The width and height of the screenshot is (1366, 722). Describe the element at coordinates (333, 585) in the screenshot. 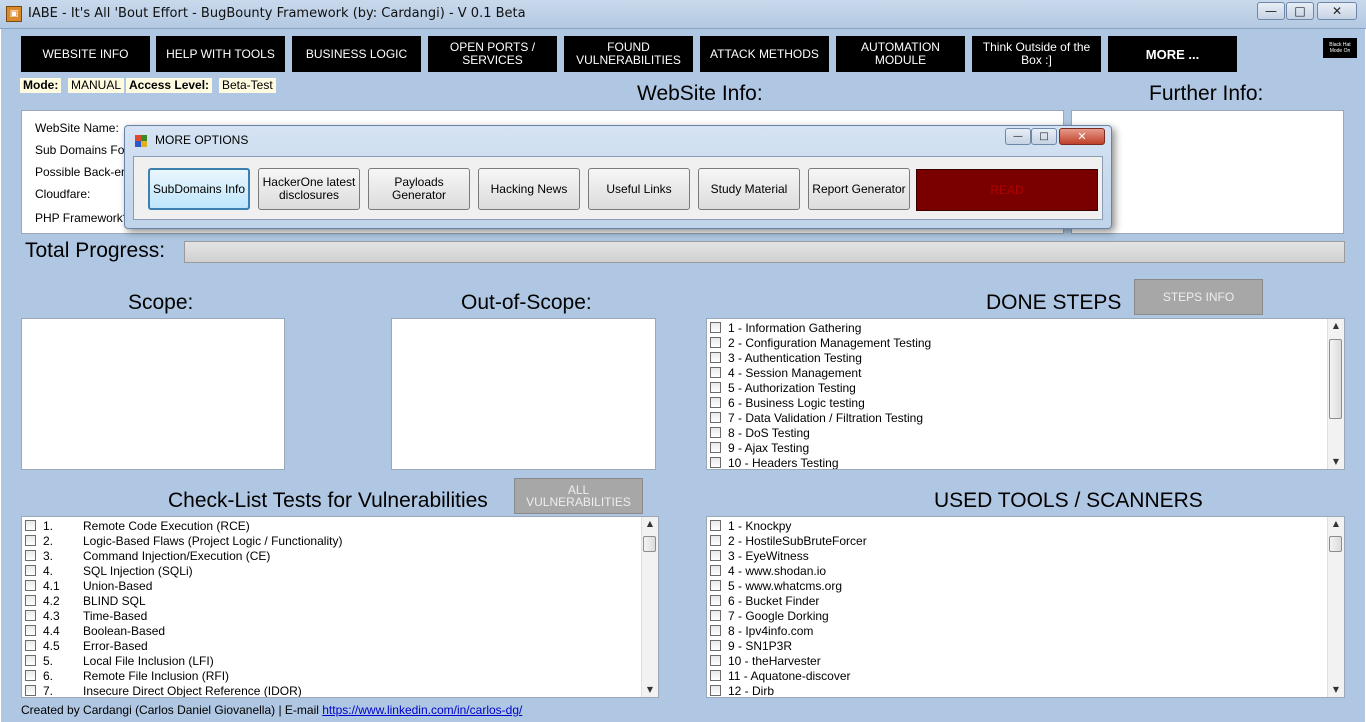

I see `list-item: 4.1 Union-Based` at that location.